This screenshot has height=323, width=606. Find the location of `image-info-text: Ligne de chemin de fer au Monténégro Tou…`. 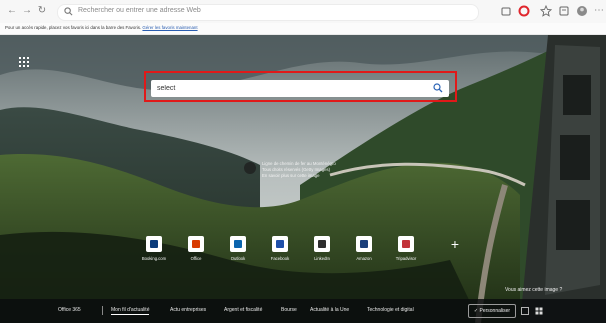

image-info-text: Ligne de chemin de fer au Monténégro Tou… is located at coordinates (317, 170).